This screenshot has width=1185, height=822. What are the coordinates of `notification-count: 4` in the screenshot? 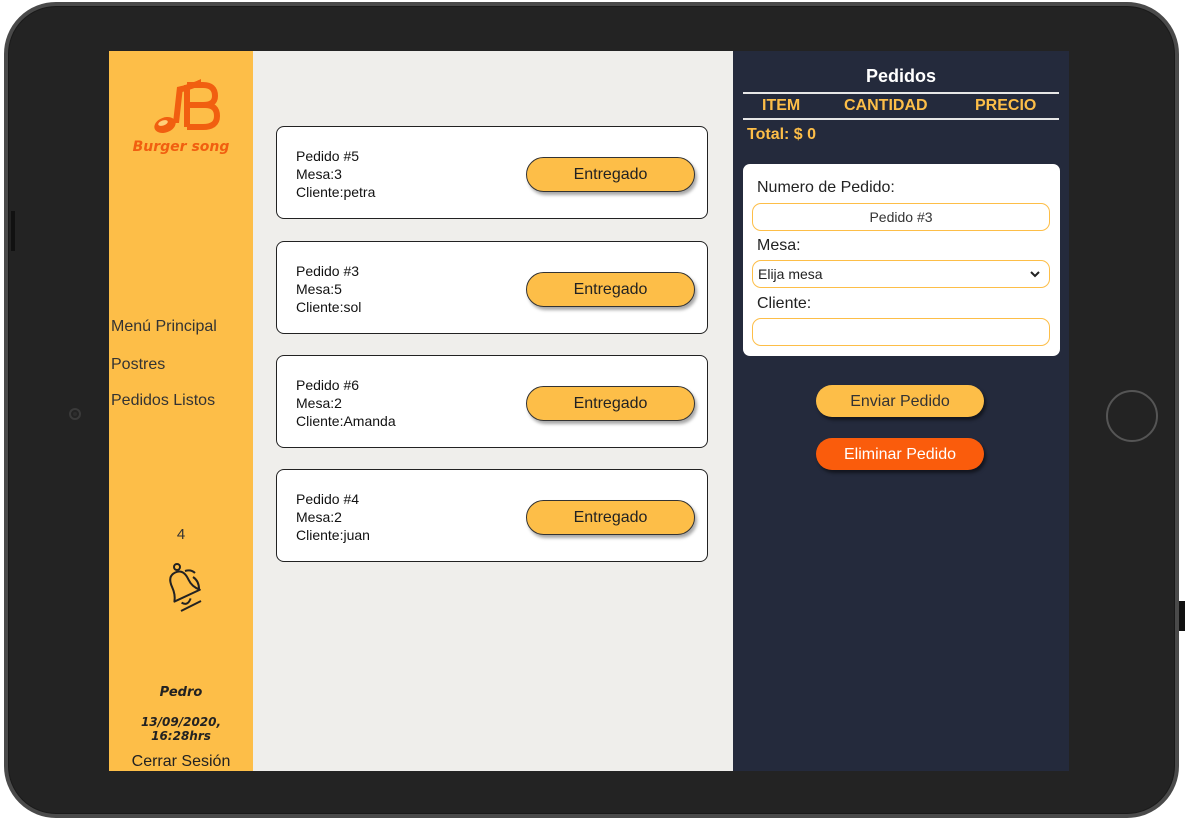 It's located at (181, 534).